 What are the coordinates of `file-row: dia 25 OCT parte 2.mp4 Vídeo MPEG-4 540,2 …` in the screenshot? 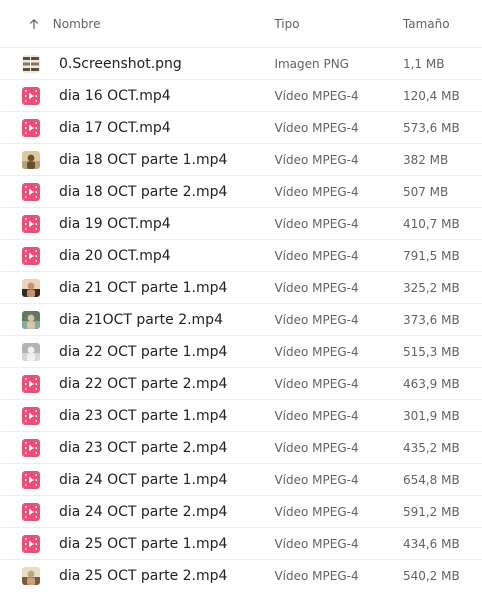 It's located at (241, 576).